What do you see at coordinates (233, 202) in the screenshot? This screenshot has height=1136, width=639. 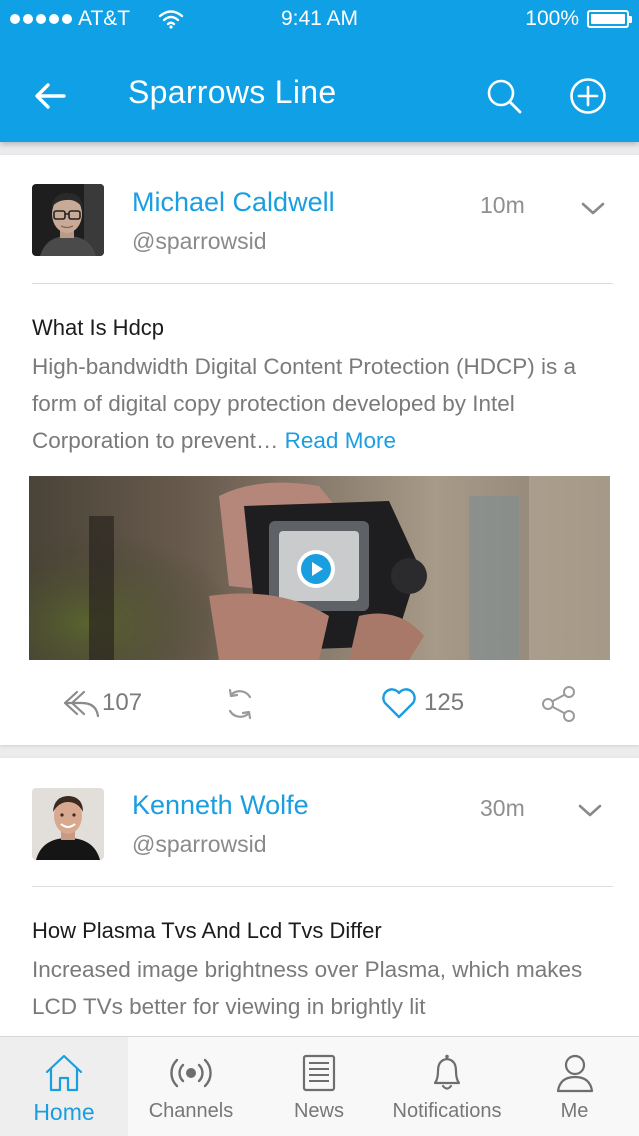 I see `author-name: Michael Caldwell` at bounding box center [233, 202].